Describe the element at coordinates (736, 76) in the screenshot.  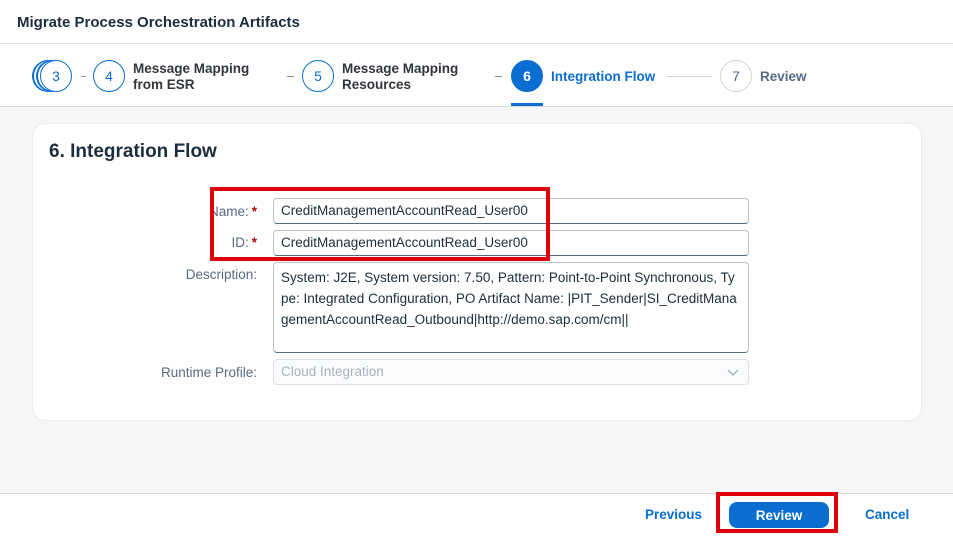
I see `wizard-step-7: 7` at that location.